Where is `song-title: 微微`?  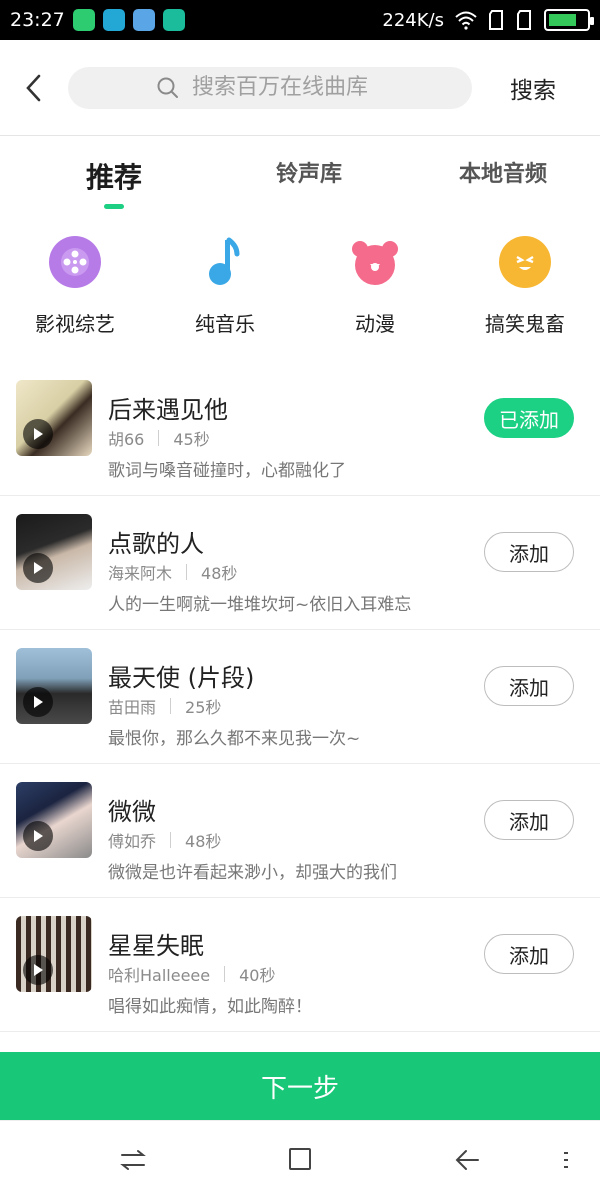
song-title: 微微 is located at coordinates (132, 812).